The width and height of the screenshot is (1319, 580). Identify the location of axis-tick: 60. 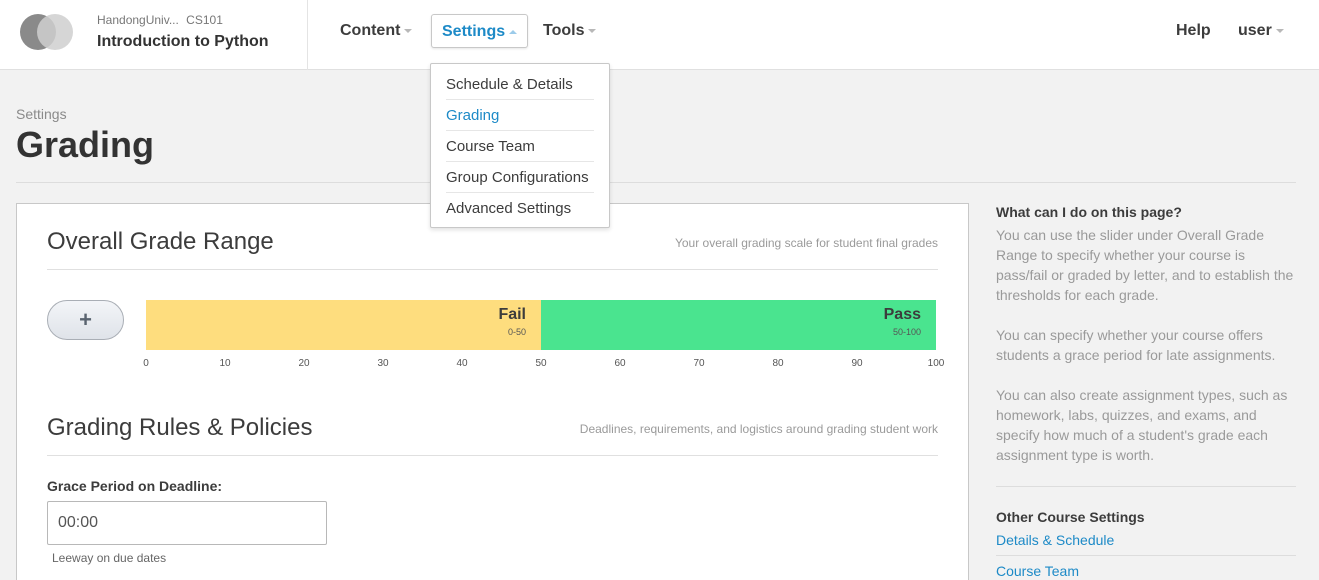
(620, 363).